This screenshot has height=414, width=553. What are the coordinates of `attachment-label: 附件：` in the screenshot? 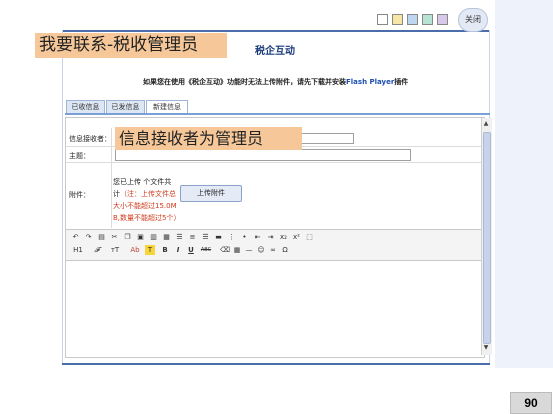 It's located at (79, 195).